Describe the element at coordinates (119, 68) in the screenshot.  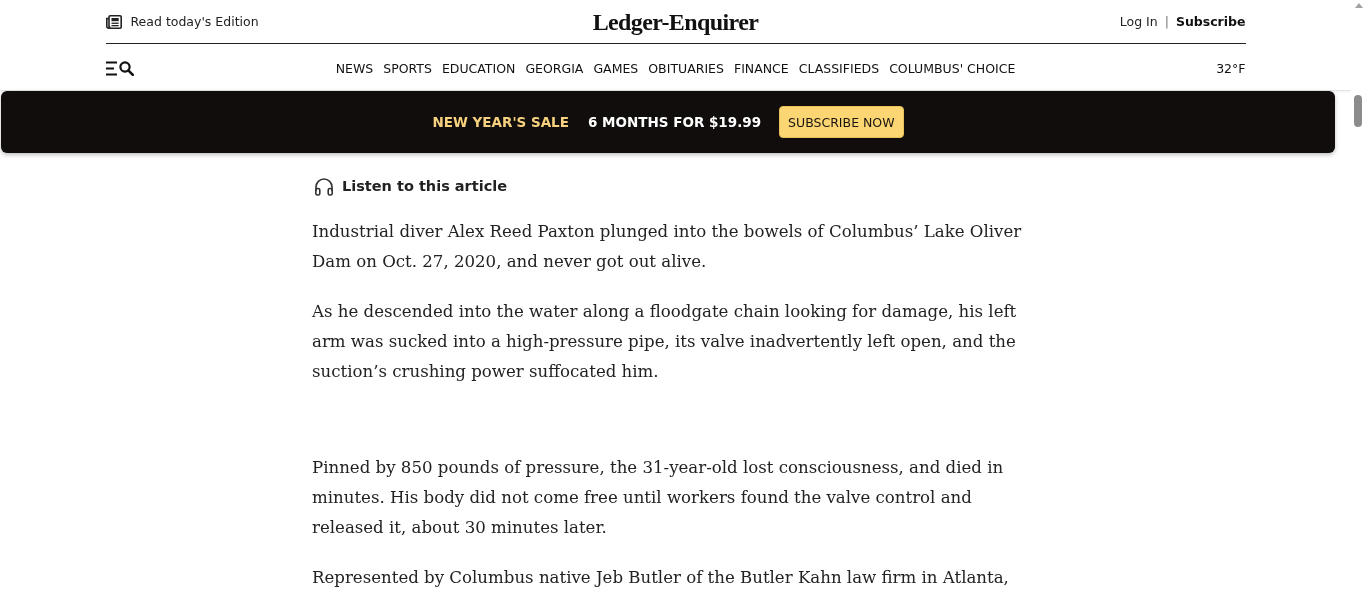
I see `menu-search-icon` at that location.